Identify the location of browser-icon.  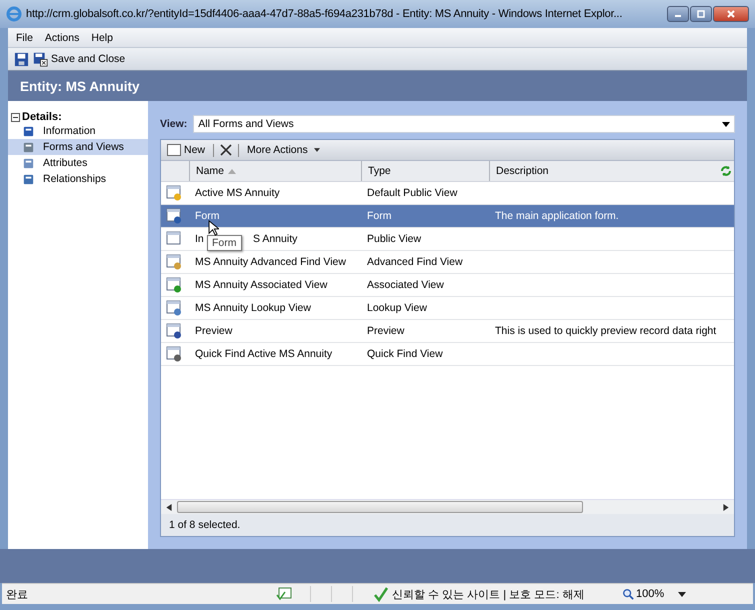
(14, 14).